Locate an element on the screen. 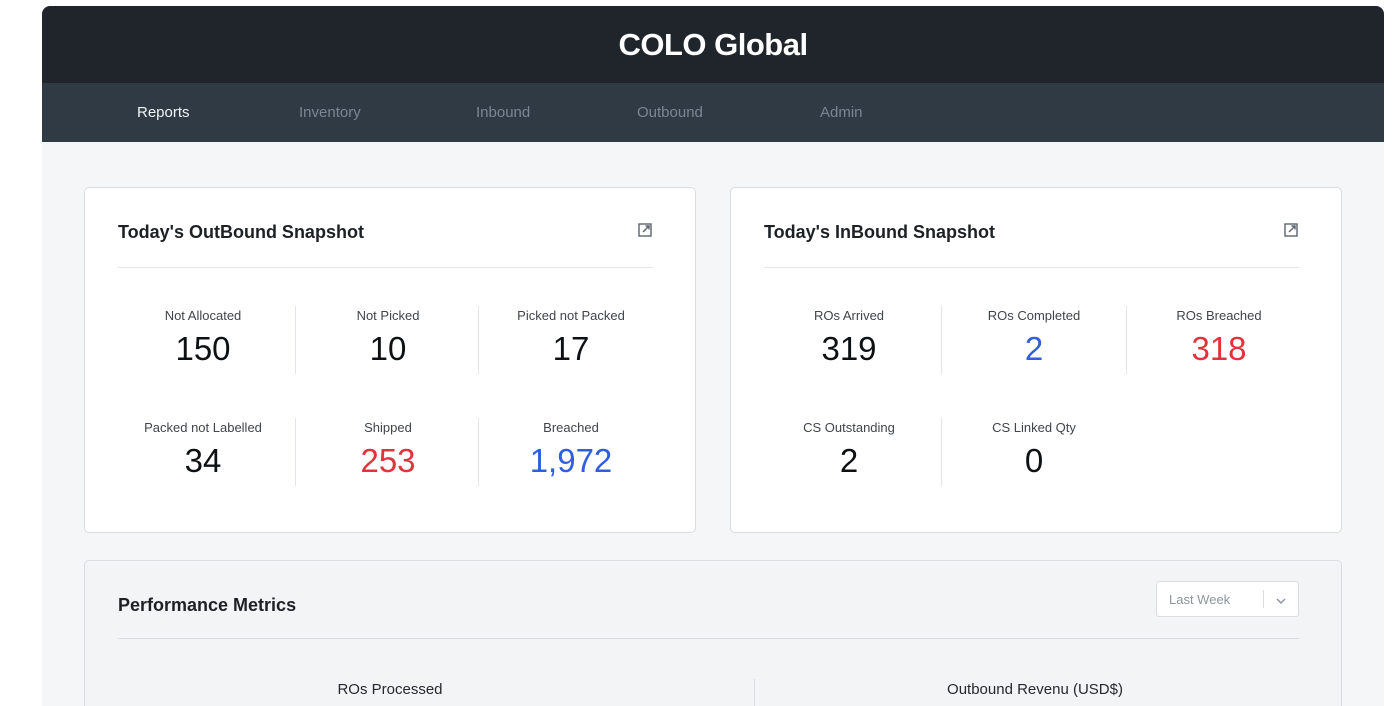 The height and width of the screenshot is (706, 1398). stat-packed-not-labelled: Packed not Labelled 34 is located at coordinates (203, 450).